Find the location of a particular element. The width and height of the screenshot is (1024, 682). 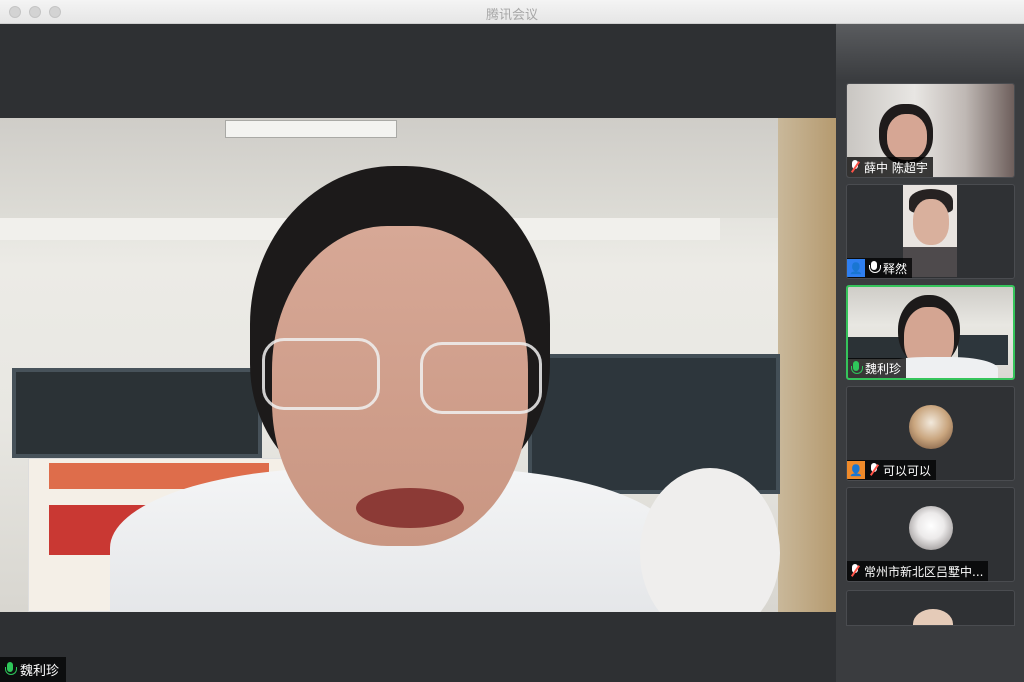

video-window-right is located at coordinates (654, 424).